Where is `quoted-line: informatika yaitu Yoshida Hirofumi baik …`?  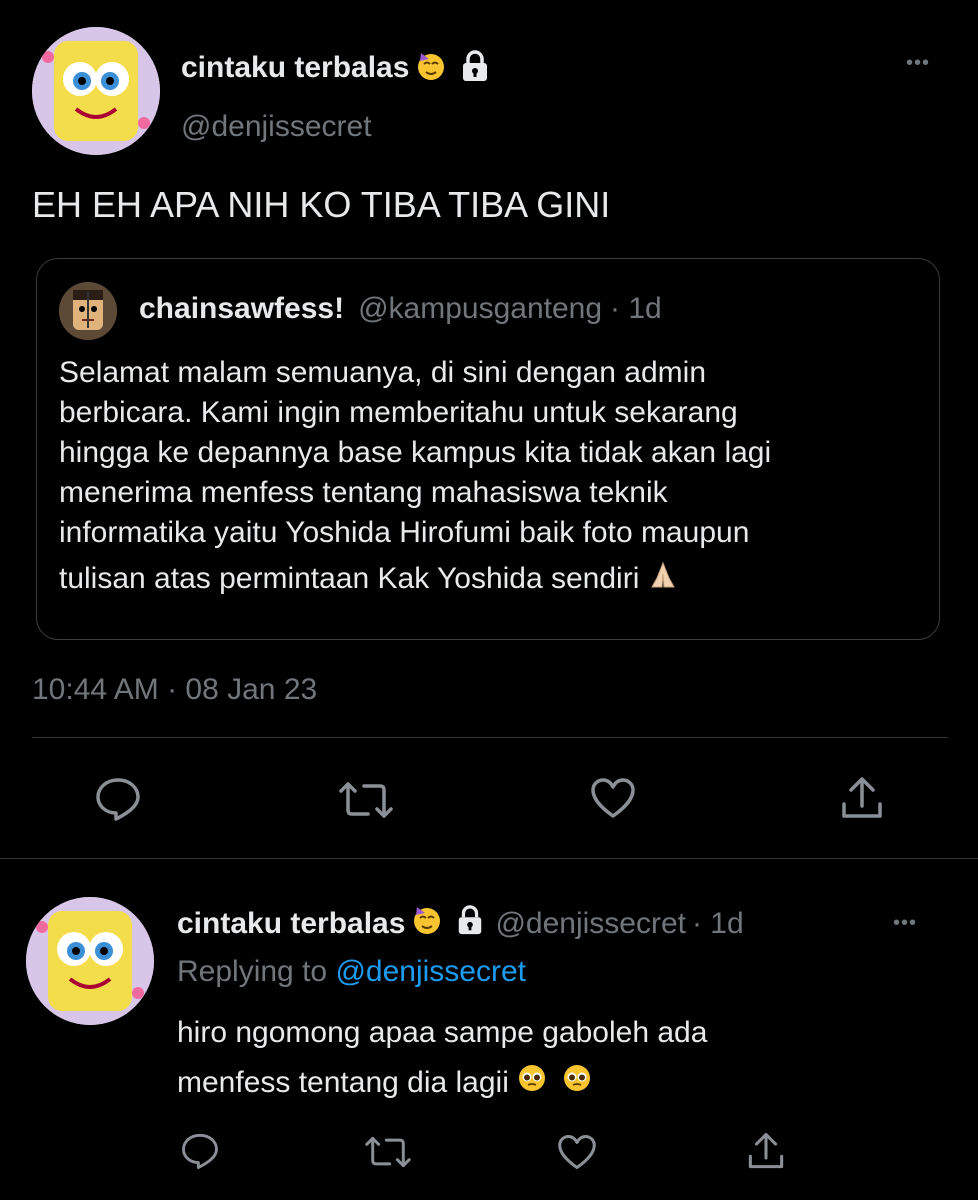
quoted-line: informatika yaitu Yoshida Hirofumi baik … is located at coordinates (404, 532).